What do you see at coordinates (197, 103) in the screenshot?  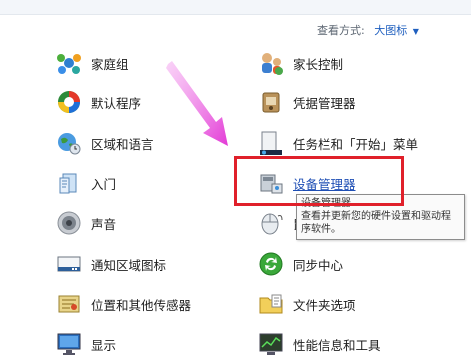 I see `annotation-arrow-icon` at bounding box center [197, 103].